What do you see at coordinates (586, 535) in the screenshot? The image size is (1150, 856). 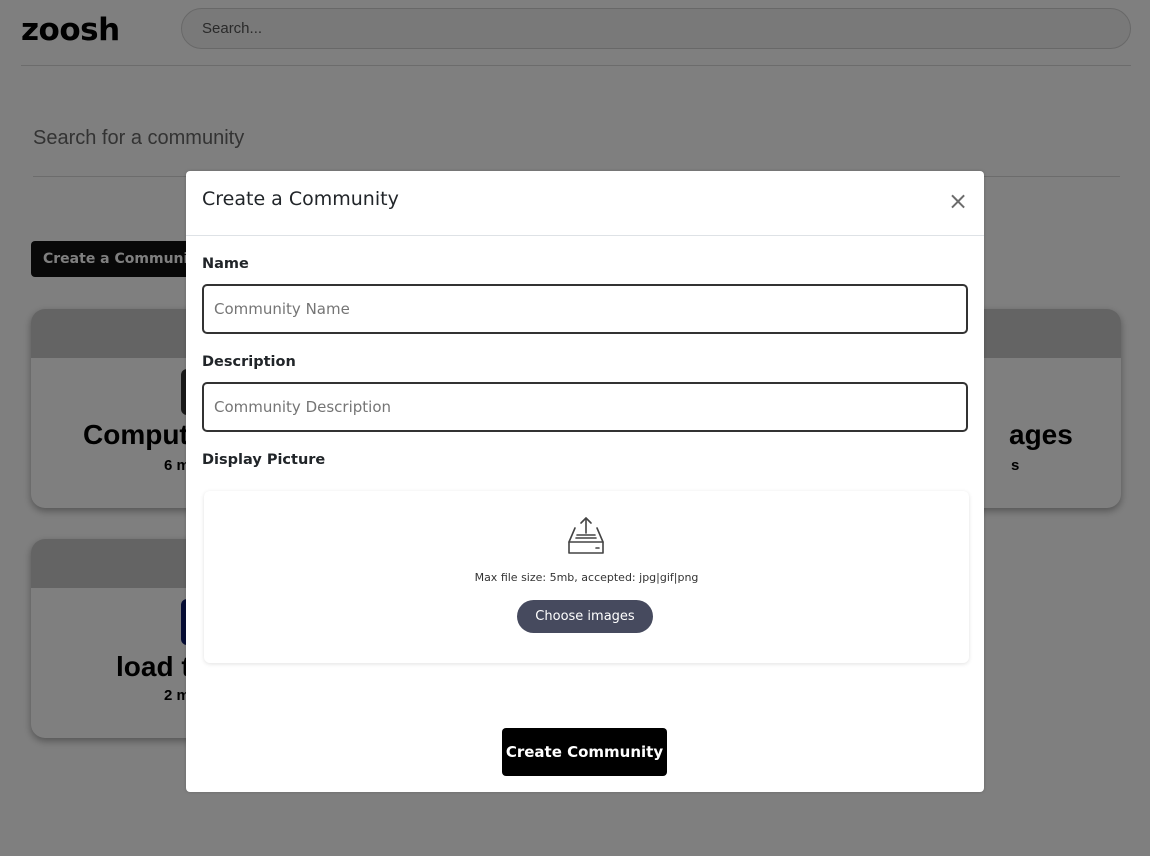 I see `inbox-upload-icon` at bounding box center [586, 535].